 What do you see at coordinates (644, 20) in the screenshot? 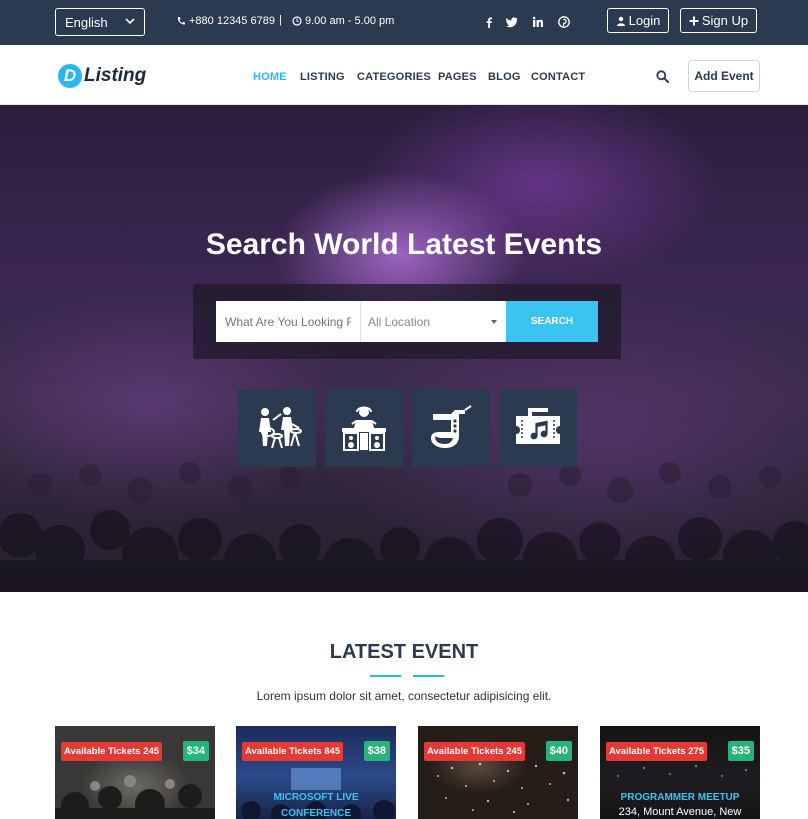
I see `login-label: Login` at bounding box center [644, 20].